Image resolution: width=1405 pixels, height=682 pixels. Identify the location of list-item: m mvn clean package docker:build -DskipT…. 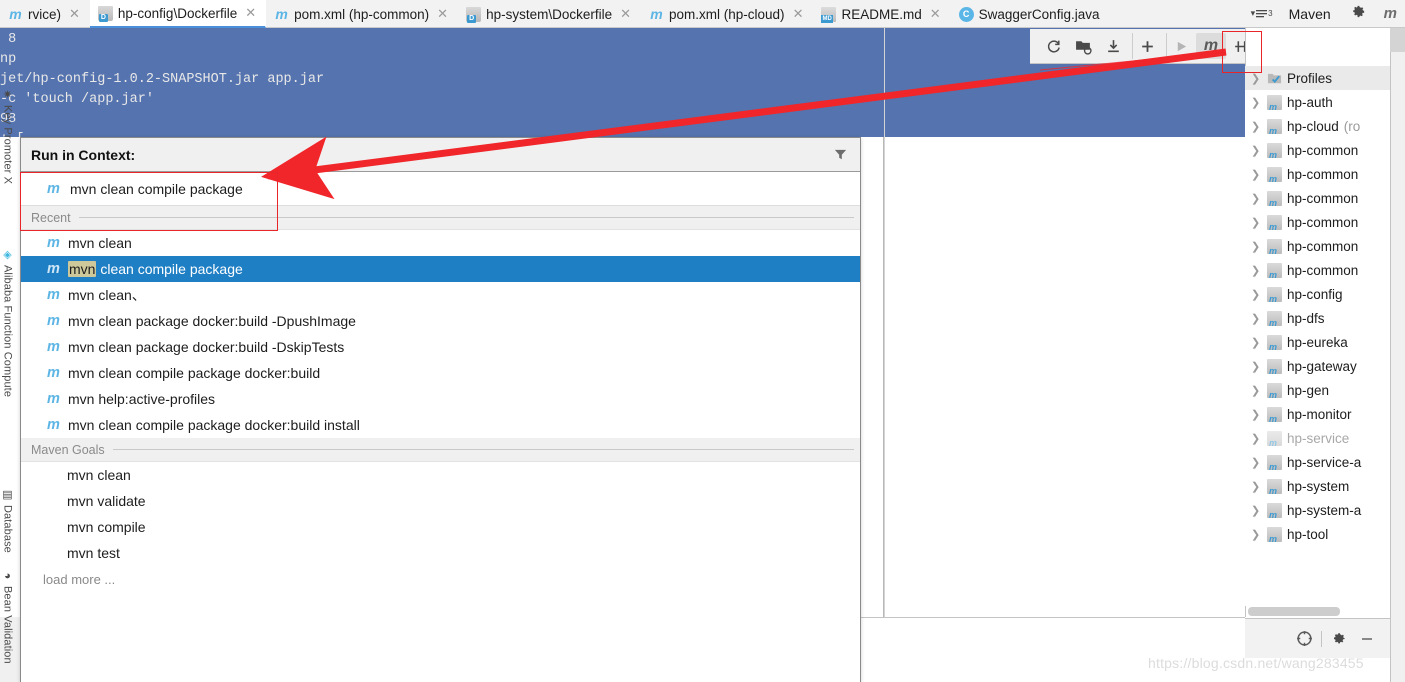
(440, 347).